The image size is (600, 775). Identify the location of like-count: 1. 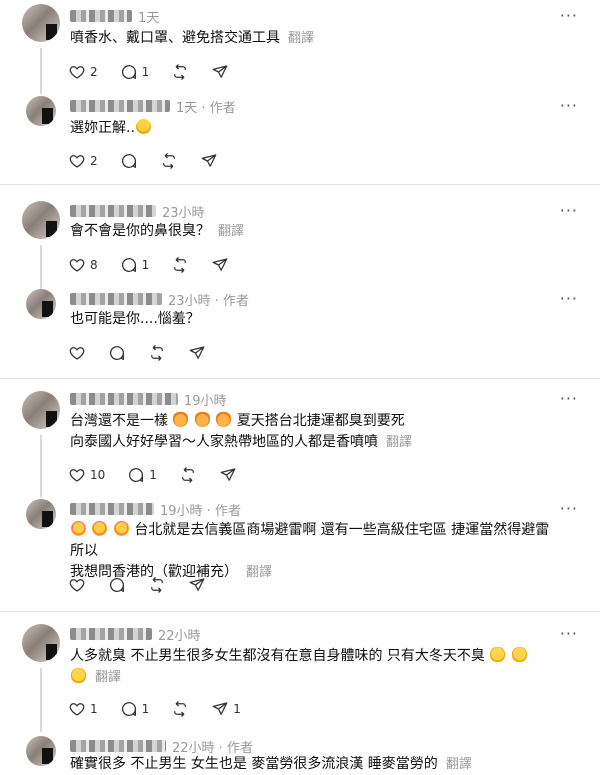
(94, 709).